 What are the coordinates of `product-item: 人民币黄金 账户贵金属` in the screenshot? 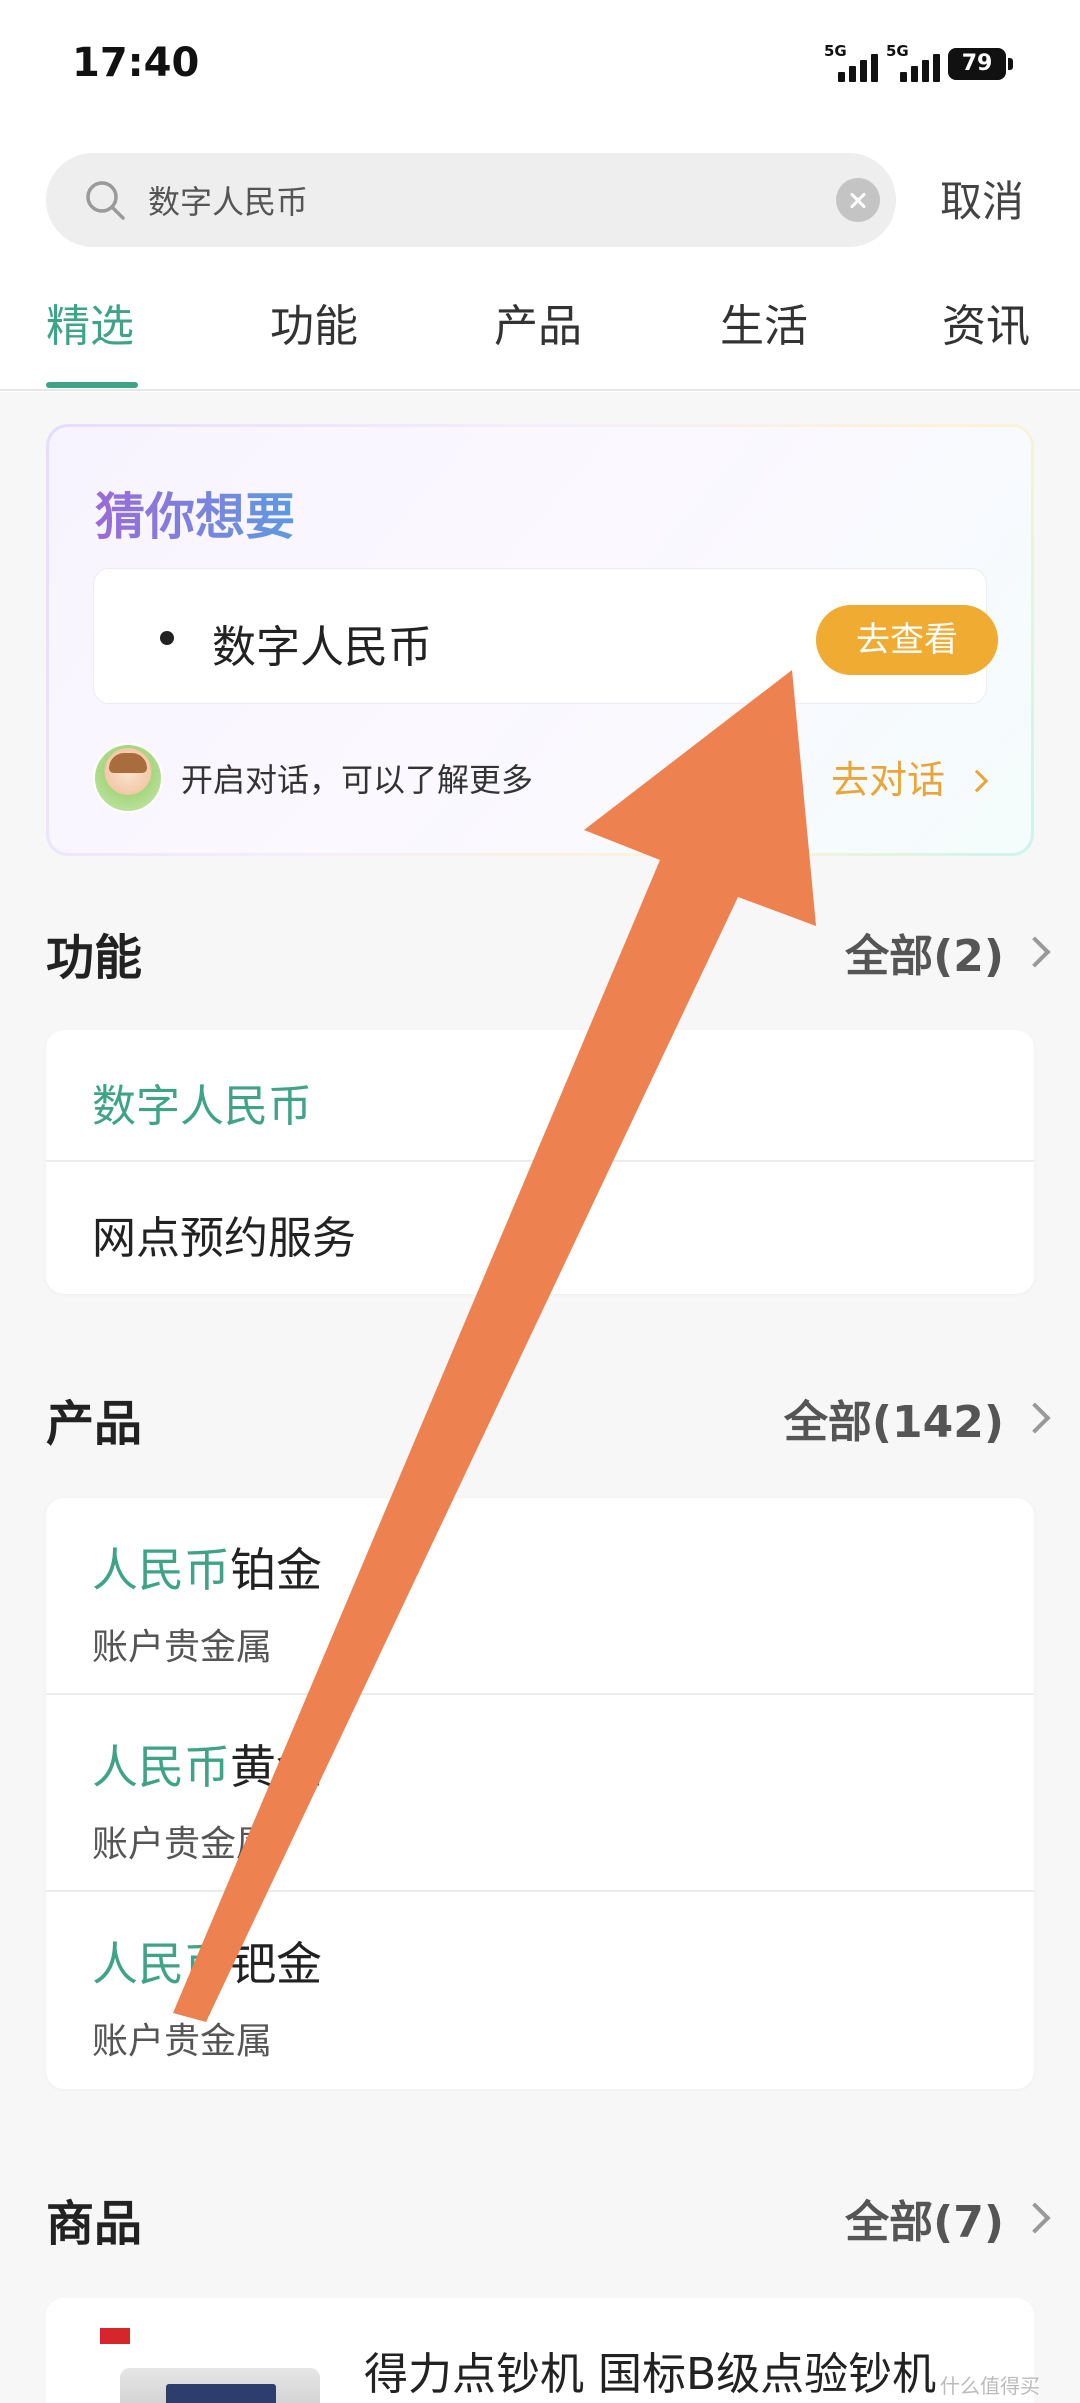 It's located at (540, 1793).